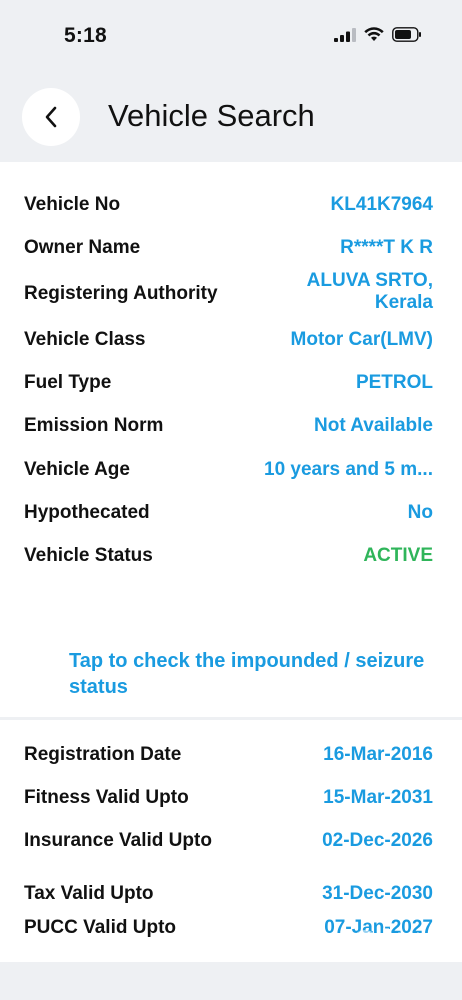 This screenshot has height=1000, width=462. I want to click on fitness-valid-value: 15-Mar-2031, so click(378, 797).